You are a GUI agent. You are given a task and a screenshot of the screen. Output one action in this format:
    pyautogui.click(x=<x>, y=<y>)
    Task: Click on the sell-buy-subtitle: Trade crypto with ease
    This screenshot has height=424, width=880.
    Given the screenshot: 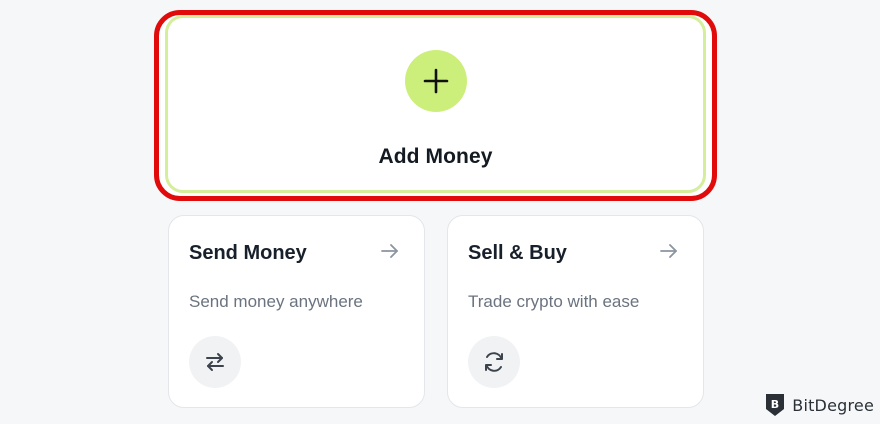 What is the action you would take?
    pyautogui.click(x=554, y=301)
    